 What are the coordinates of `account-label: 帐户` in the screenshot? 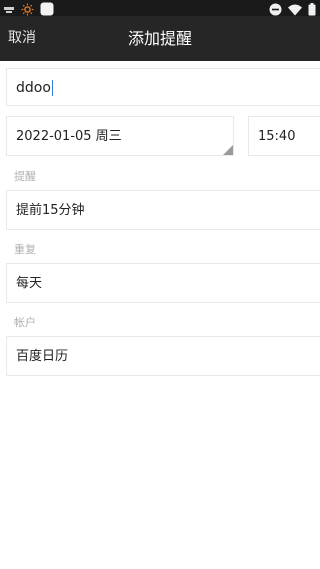 It's located at (25, 322).